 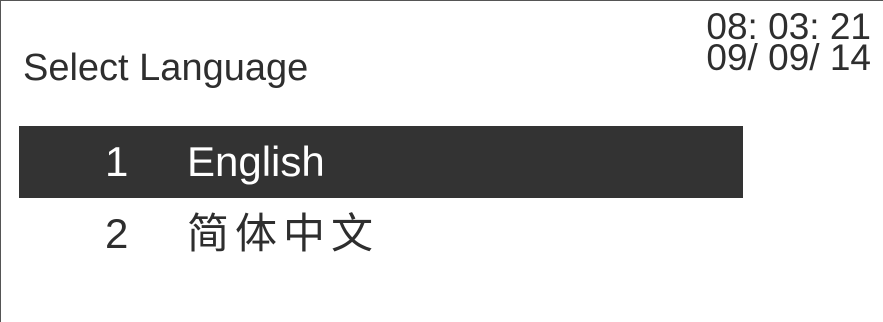 What do you see at coordinates (166, 68) in the screenshot?
I see `page-title: Select Language` at bounding box center [166, 68].